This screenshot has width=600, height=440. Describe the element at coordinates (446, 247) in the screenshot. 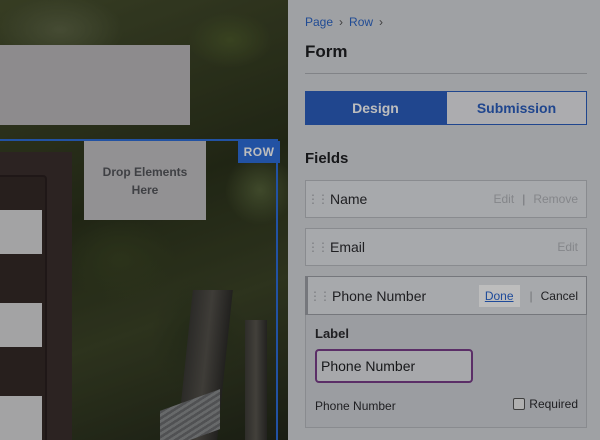

I see `field-row-email: ⋮⋮ Email Edit` at that location.